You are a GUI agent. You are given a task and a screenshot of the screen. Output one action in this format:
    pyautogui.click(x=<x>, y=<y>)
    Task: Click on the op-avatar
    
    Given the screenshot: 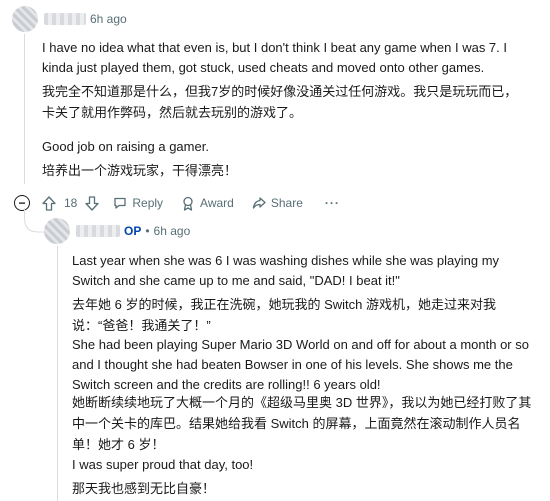 What is the action you would take?
    pyautogui.click(x=57, y=231)
    